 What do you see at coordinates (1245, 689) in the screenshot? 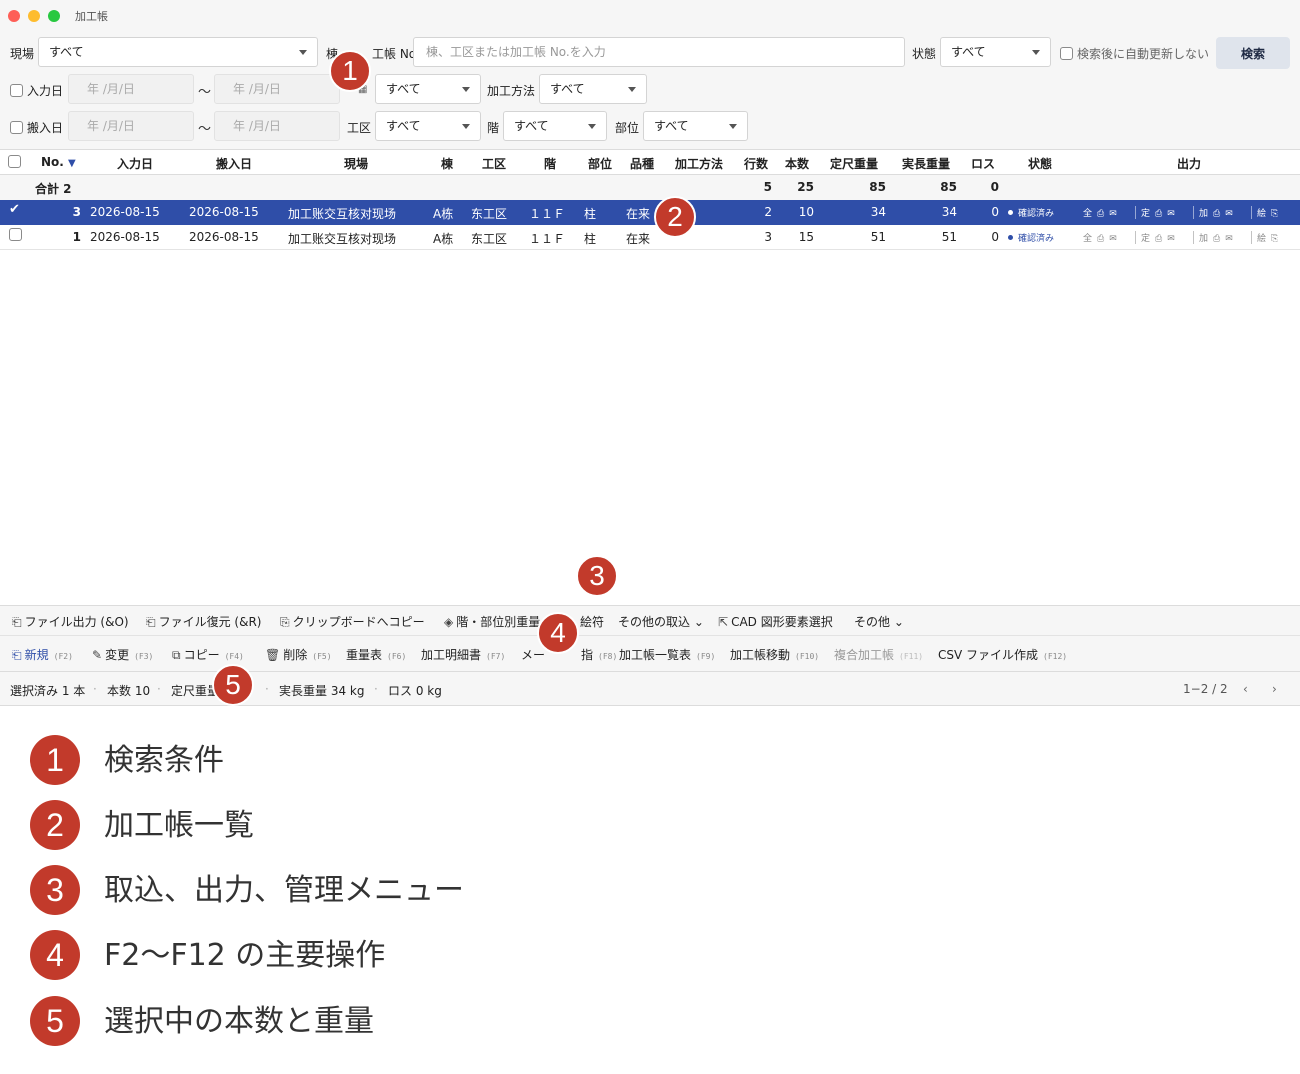
I see `prev-page-icon: ‹` at bounding box center [1245, 689].